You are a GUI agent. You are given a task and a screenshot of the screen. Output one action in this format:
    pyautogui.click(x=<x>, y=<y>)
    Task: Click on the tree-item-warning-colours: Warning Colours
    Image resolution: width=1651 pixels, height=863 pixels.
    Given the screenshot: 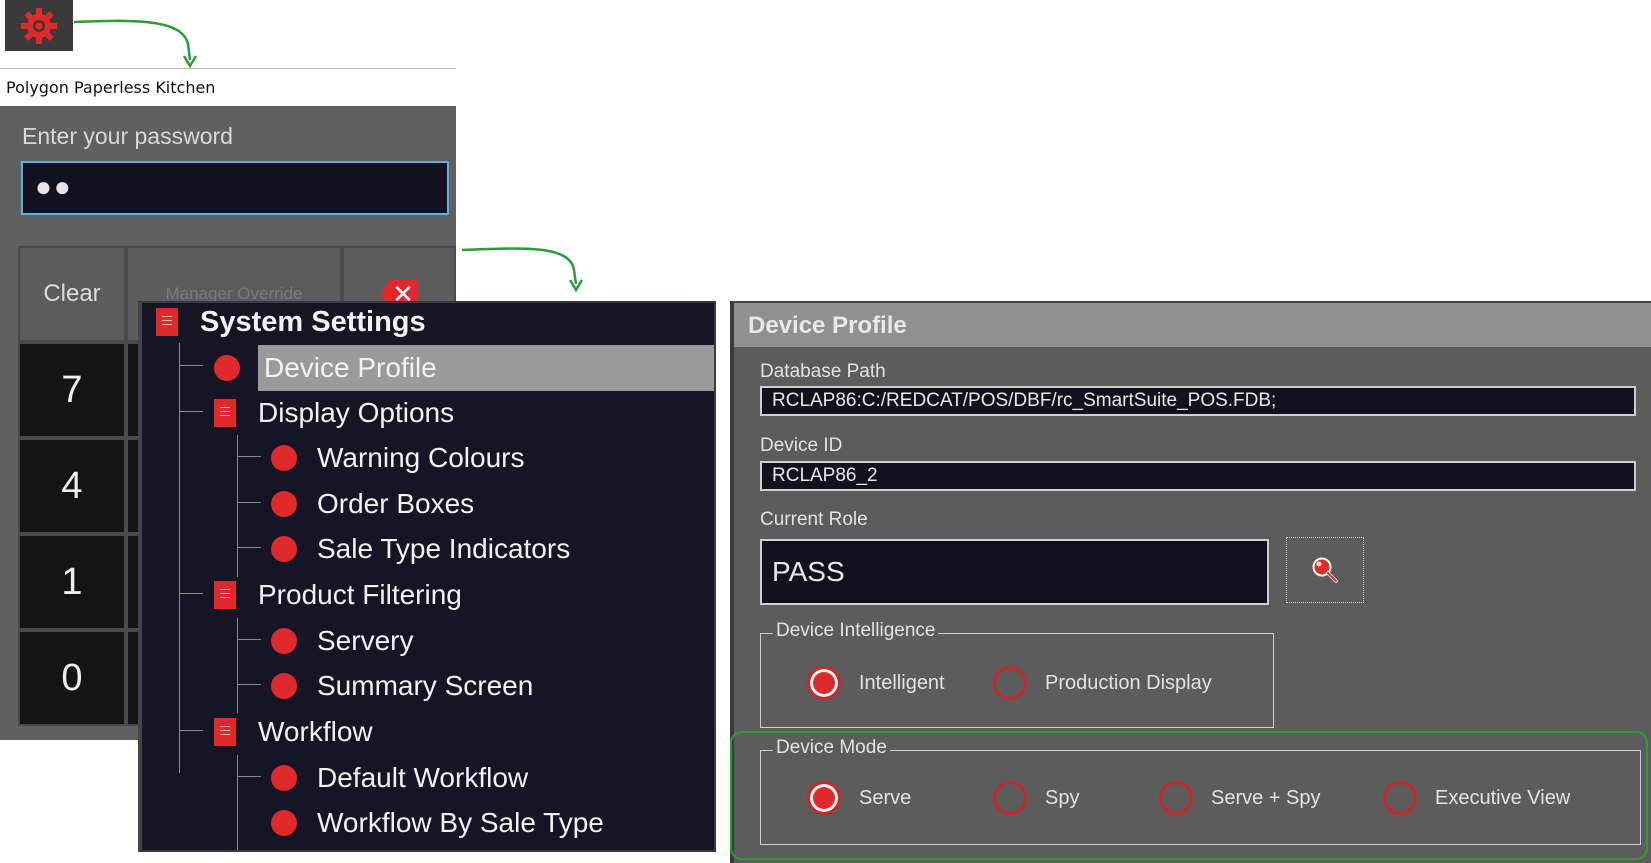 What is the action you would take?
    pyautogui.click(x=397, y=458)
    